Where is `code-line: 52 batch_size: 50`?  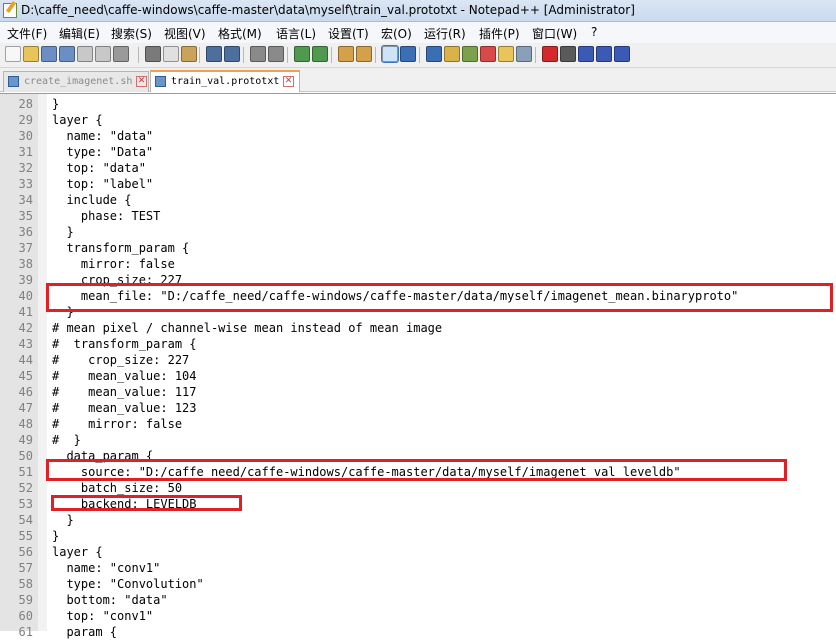 code-line: 52 batch_size: 50 is located at coordinates (418, 488).